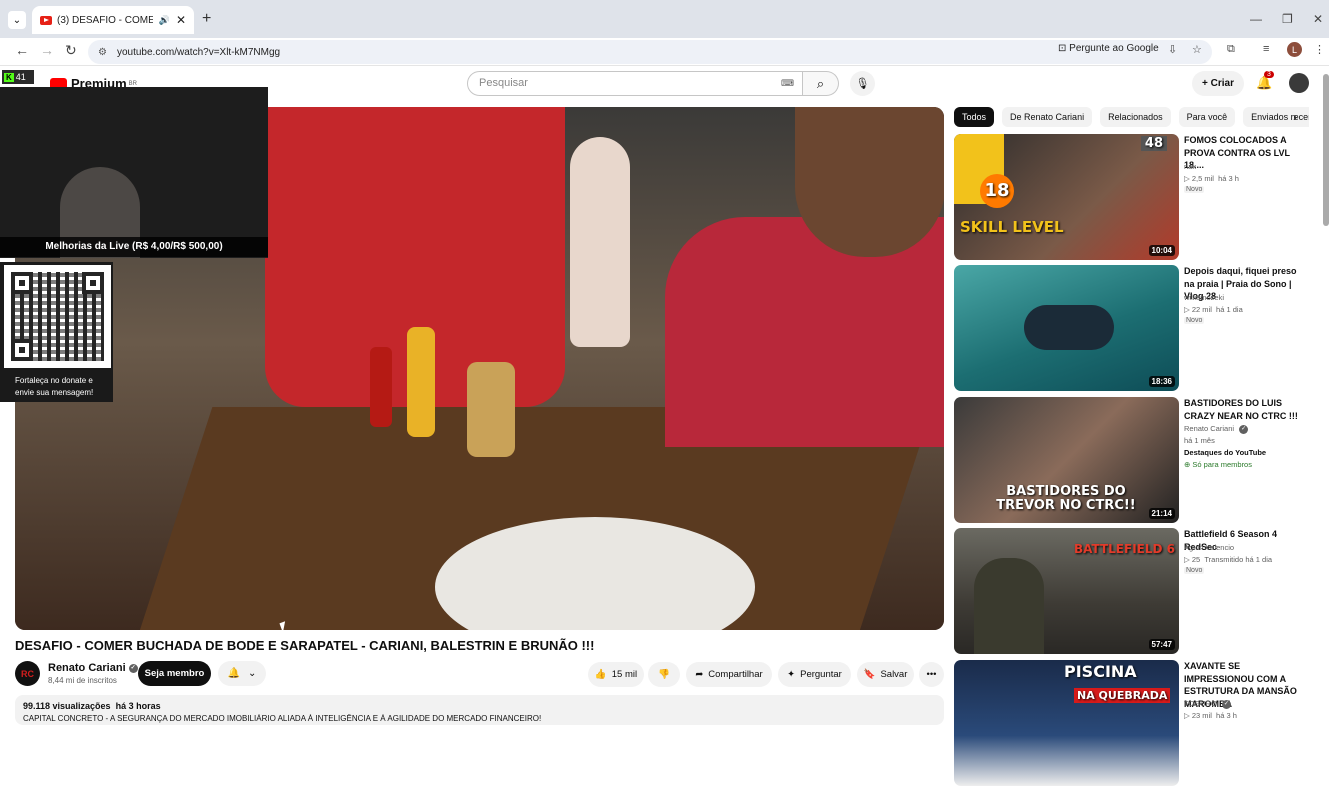 Image resolution: width=1329 pixels, height=786 pixels. Describe the element at coordinates (616, 674) in the screenshot. I see `like-button: 👍 15 mil` at that location.